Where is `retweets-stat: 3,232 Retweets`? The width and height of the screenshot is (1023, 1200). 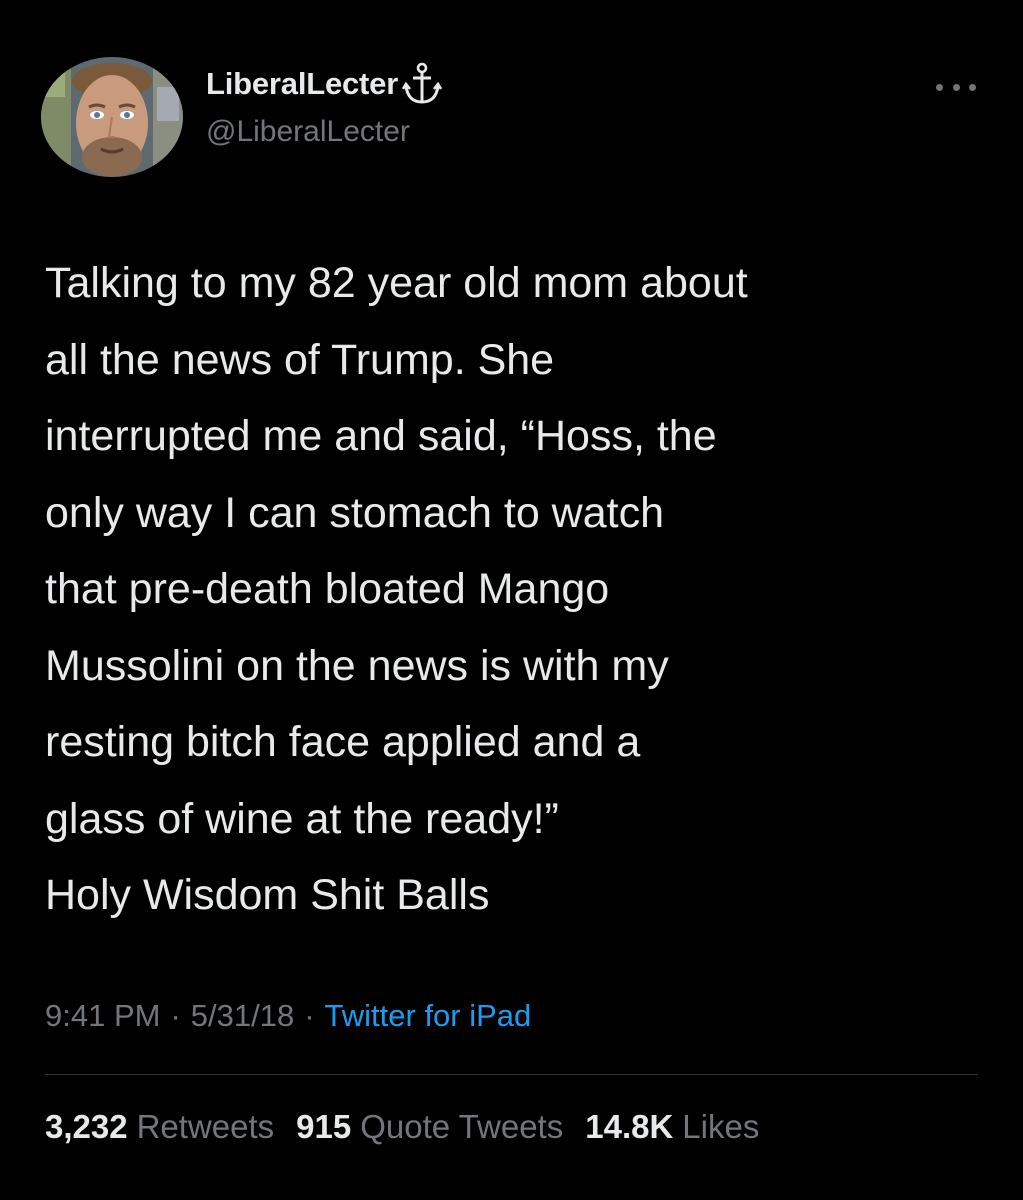
retweets-stat: 3,232 Retweets is located at coordinates (159, 1127).